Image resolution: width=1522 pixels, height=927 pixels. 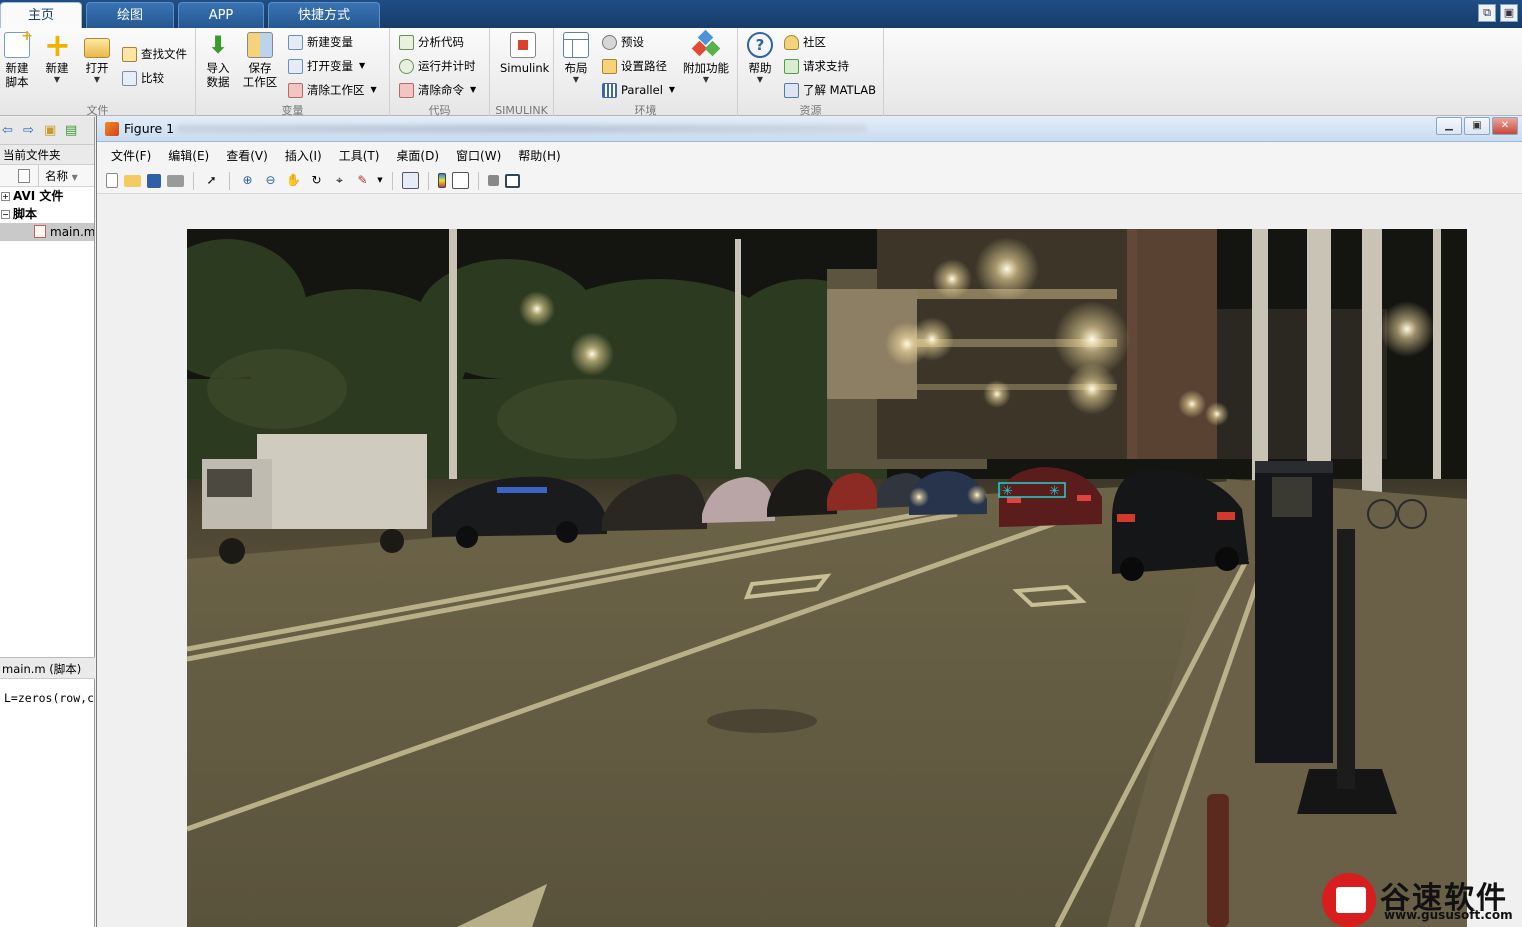 What do you see at coordinates (130, 15) in the screenshot?
I see `tab-plots: 绘图` at bounding box center [130, 15].